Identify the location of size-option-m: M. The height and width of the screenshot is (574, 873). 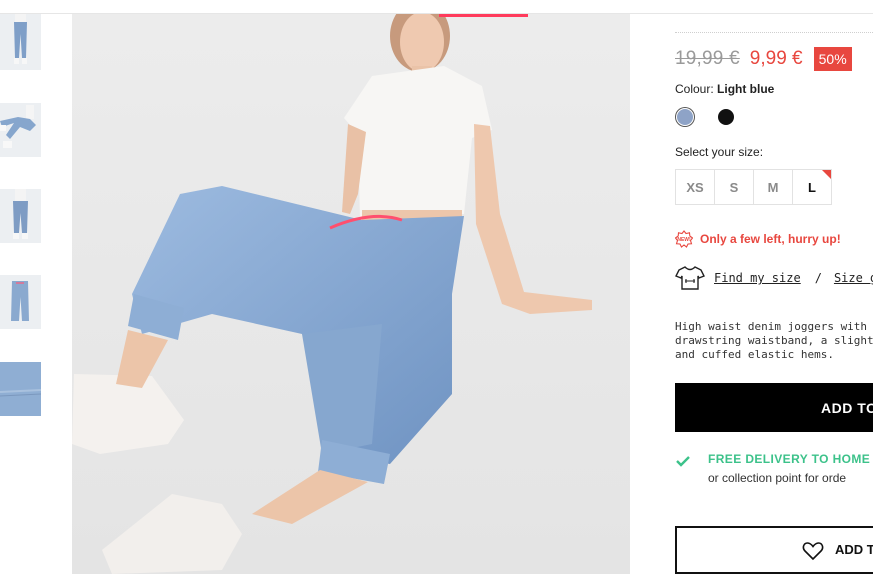
(773, 187).